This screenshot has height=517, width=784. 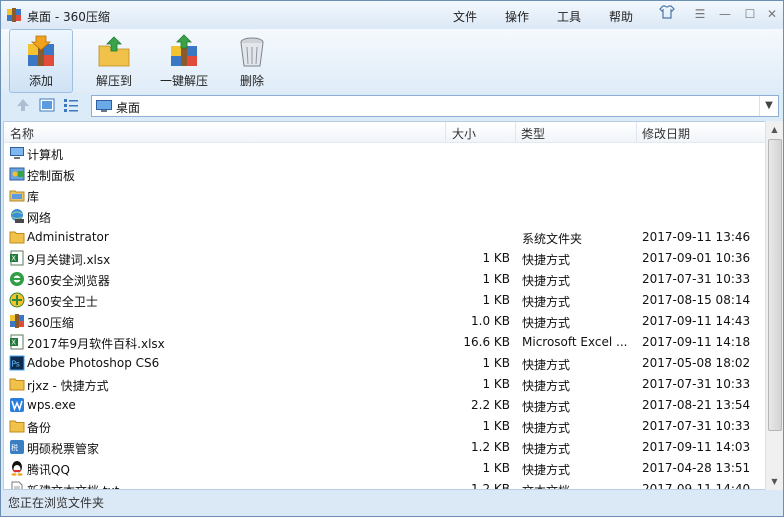 What do you see at coordinates (750, 14) in the screenshot?
I see `maximize-icon: ☐` at bounding box center [750, 14].